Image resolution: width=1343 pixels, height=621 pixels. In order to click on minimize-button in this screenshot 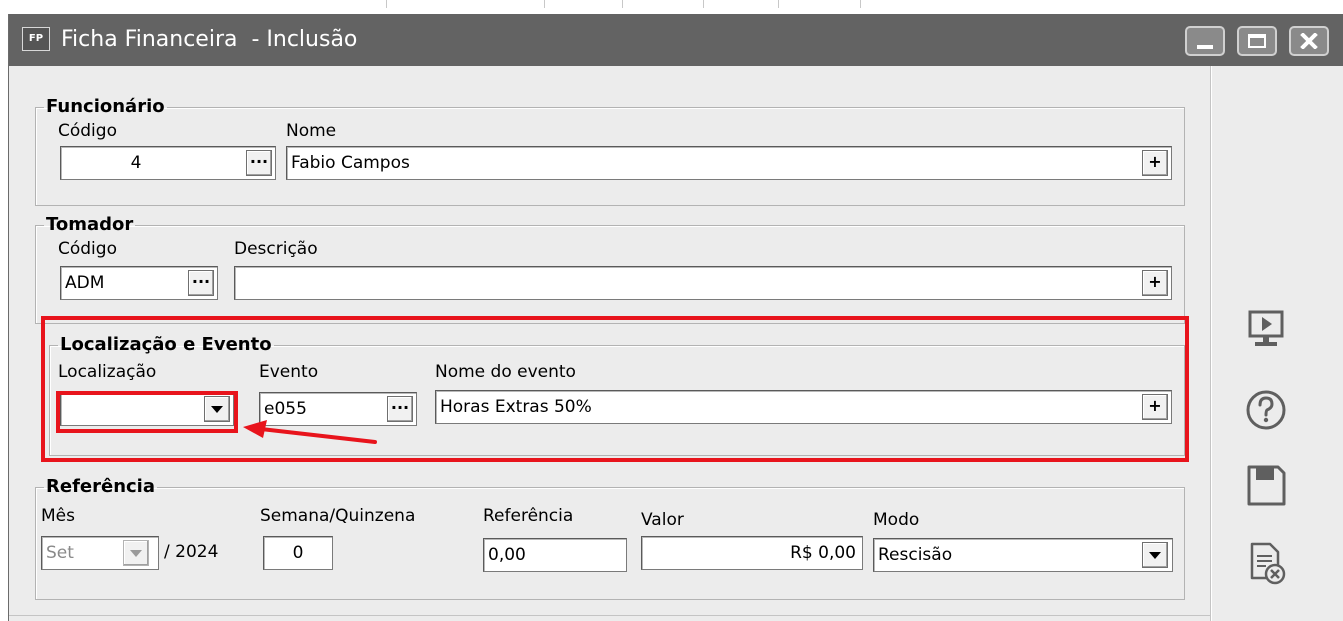, I will do `click(1205, 41)`.